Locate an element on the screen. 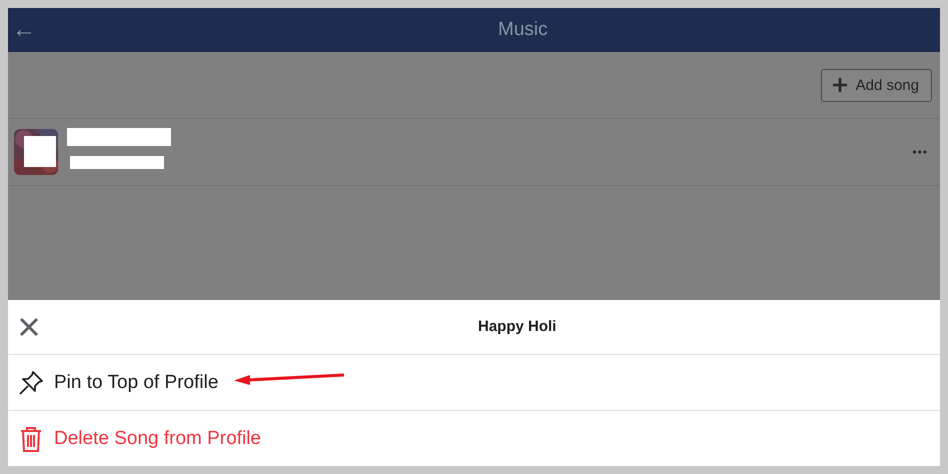  pushpin-icon is located at coordinates (31, 383).